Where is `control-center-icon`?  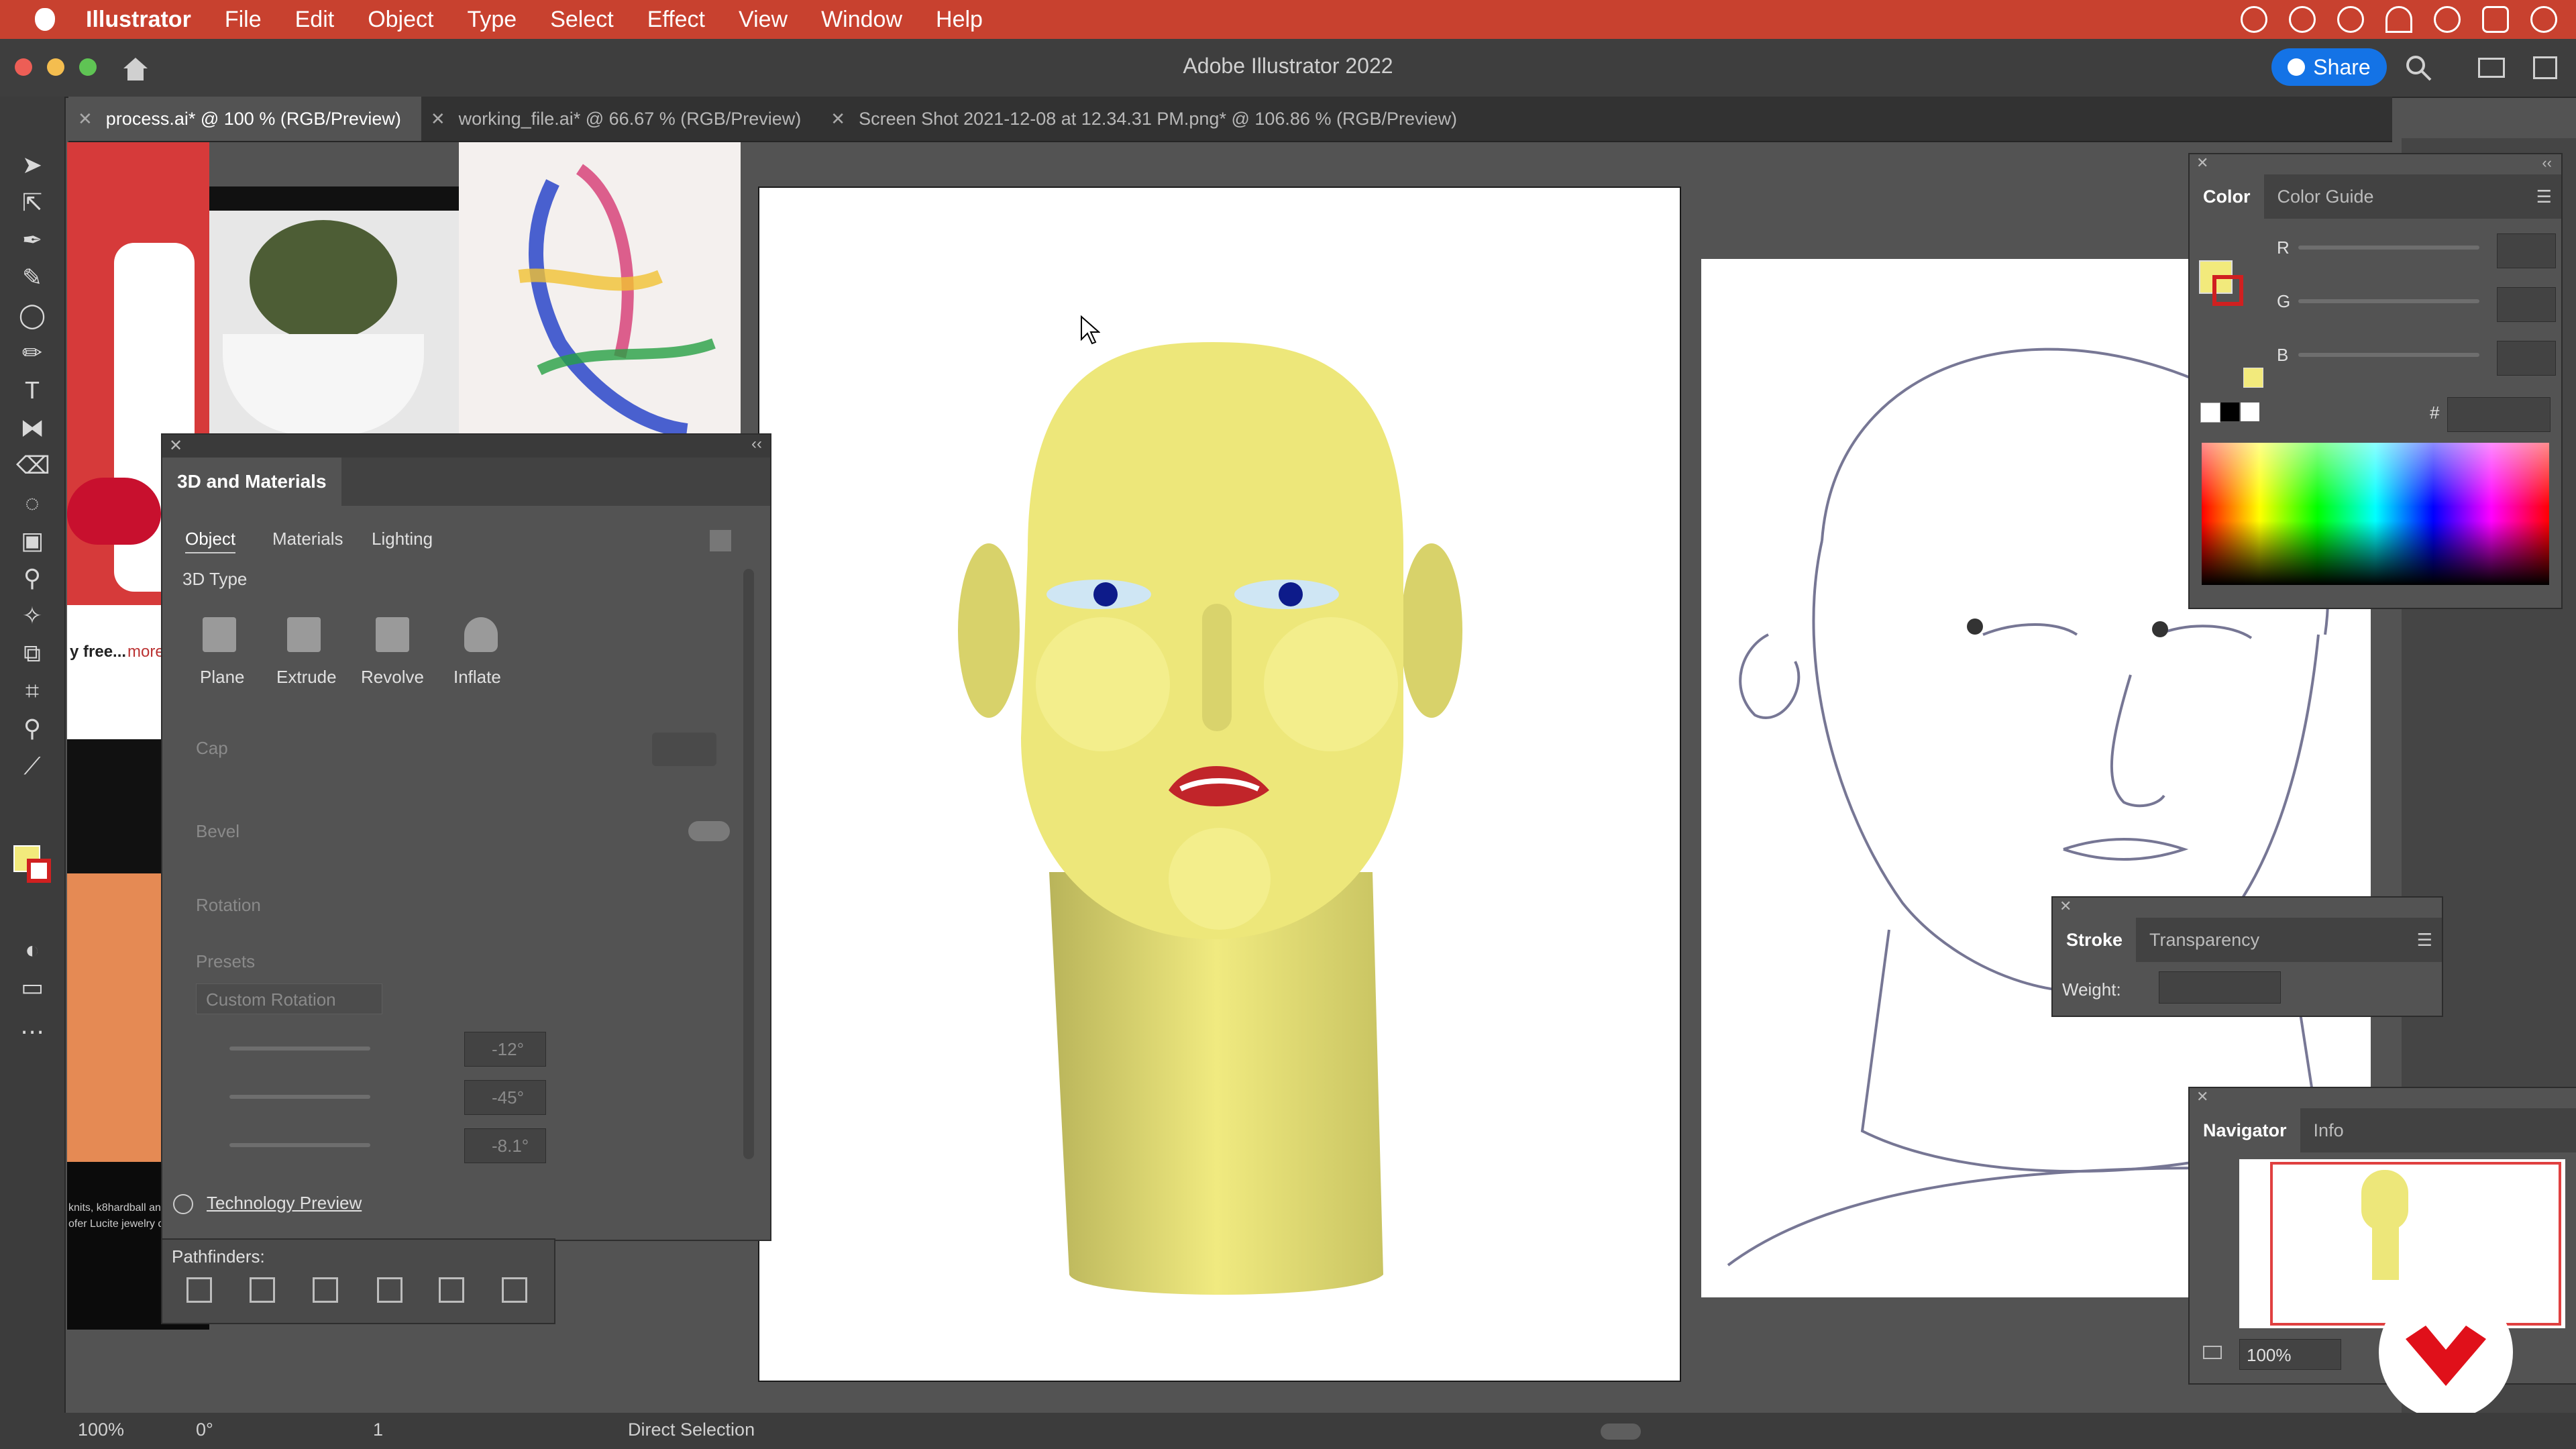
control-center-icon is located at coordinates (2495, 19).